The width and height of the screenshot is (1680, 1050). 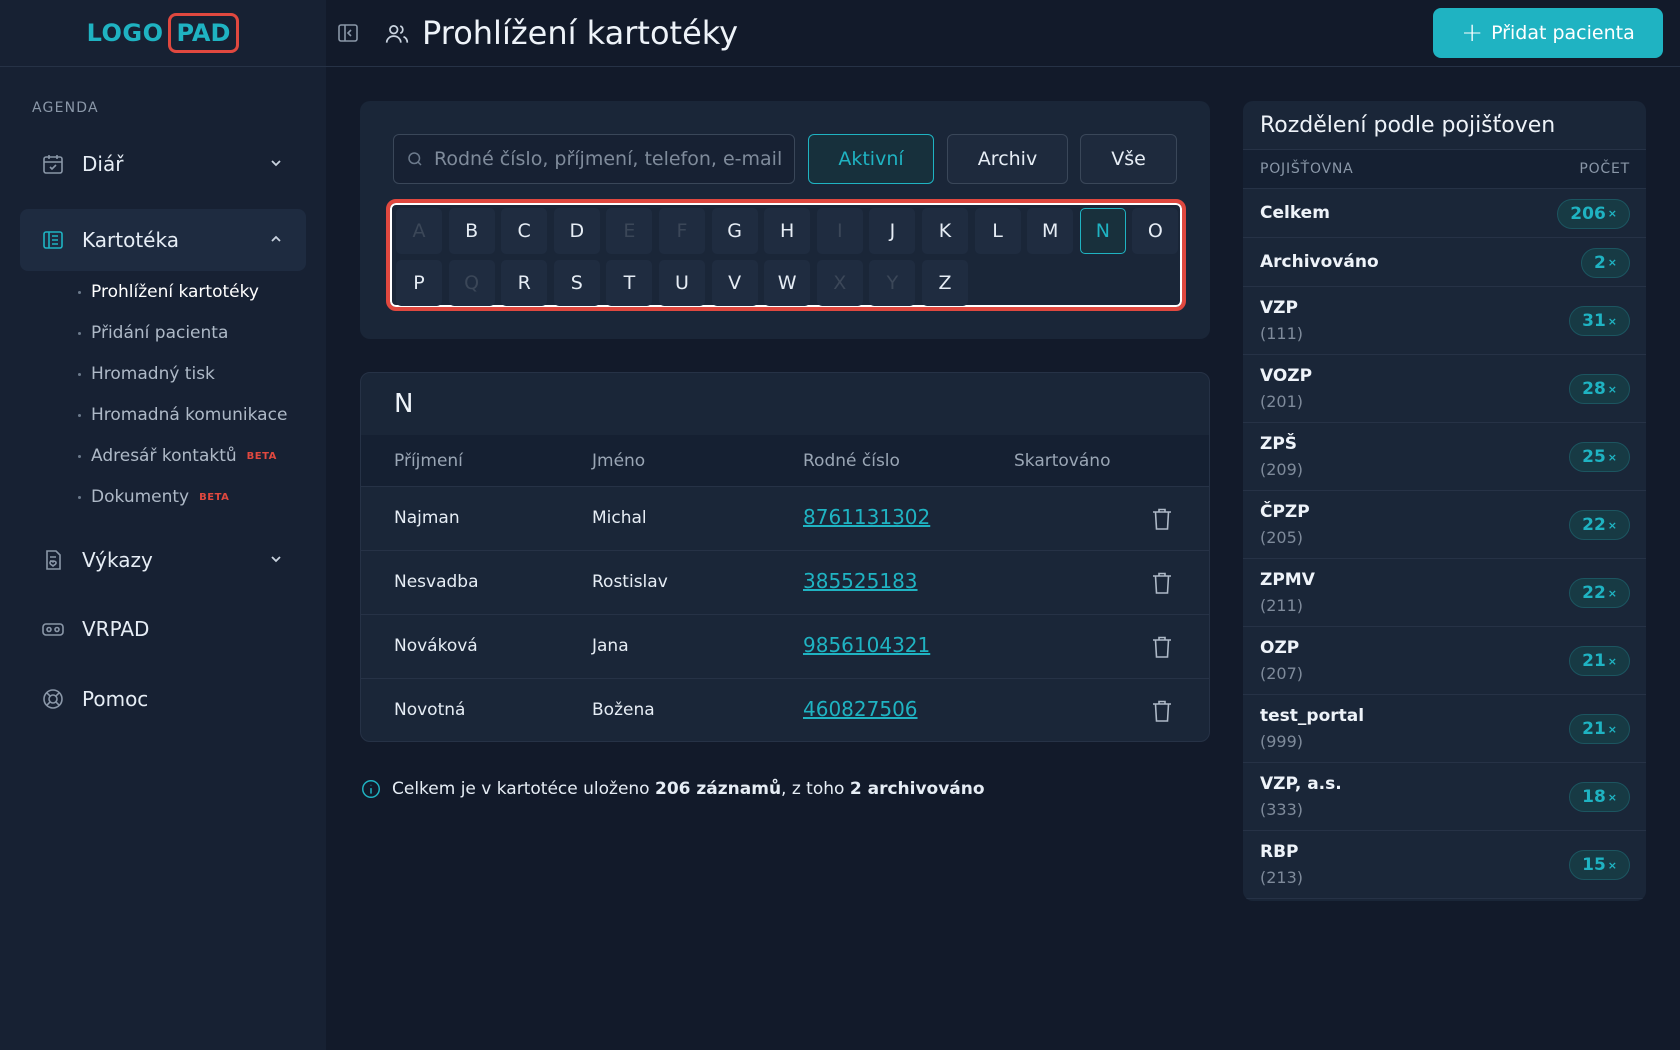 What do you see at coordinates (682, 283) in the screenshot?
I see `letter-button-u: U` at bounding box center [682, 283].